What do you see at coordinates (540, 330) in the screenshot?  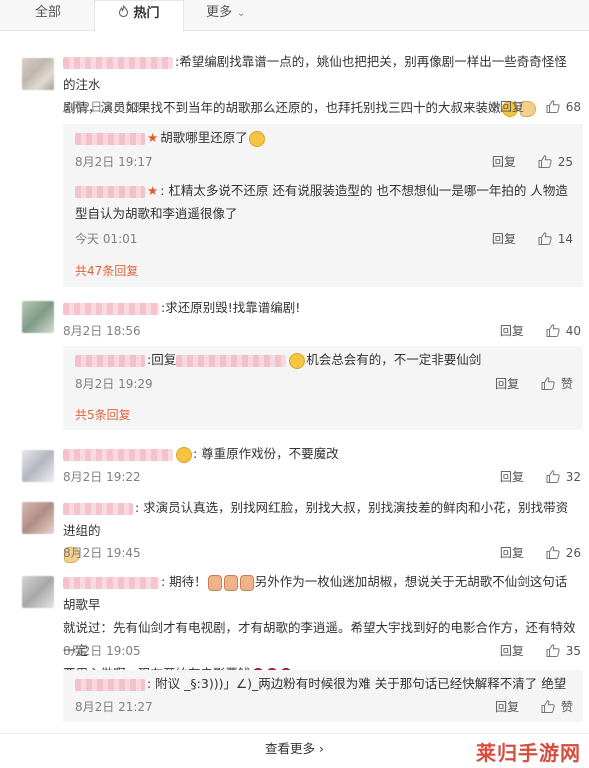 I see `comment-actions: 回复 40` at bounding box center [540, 330].